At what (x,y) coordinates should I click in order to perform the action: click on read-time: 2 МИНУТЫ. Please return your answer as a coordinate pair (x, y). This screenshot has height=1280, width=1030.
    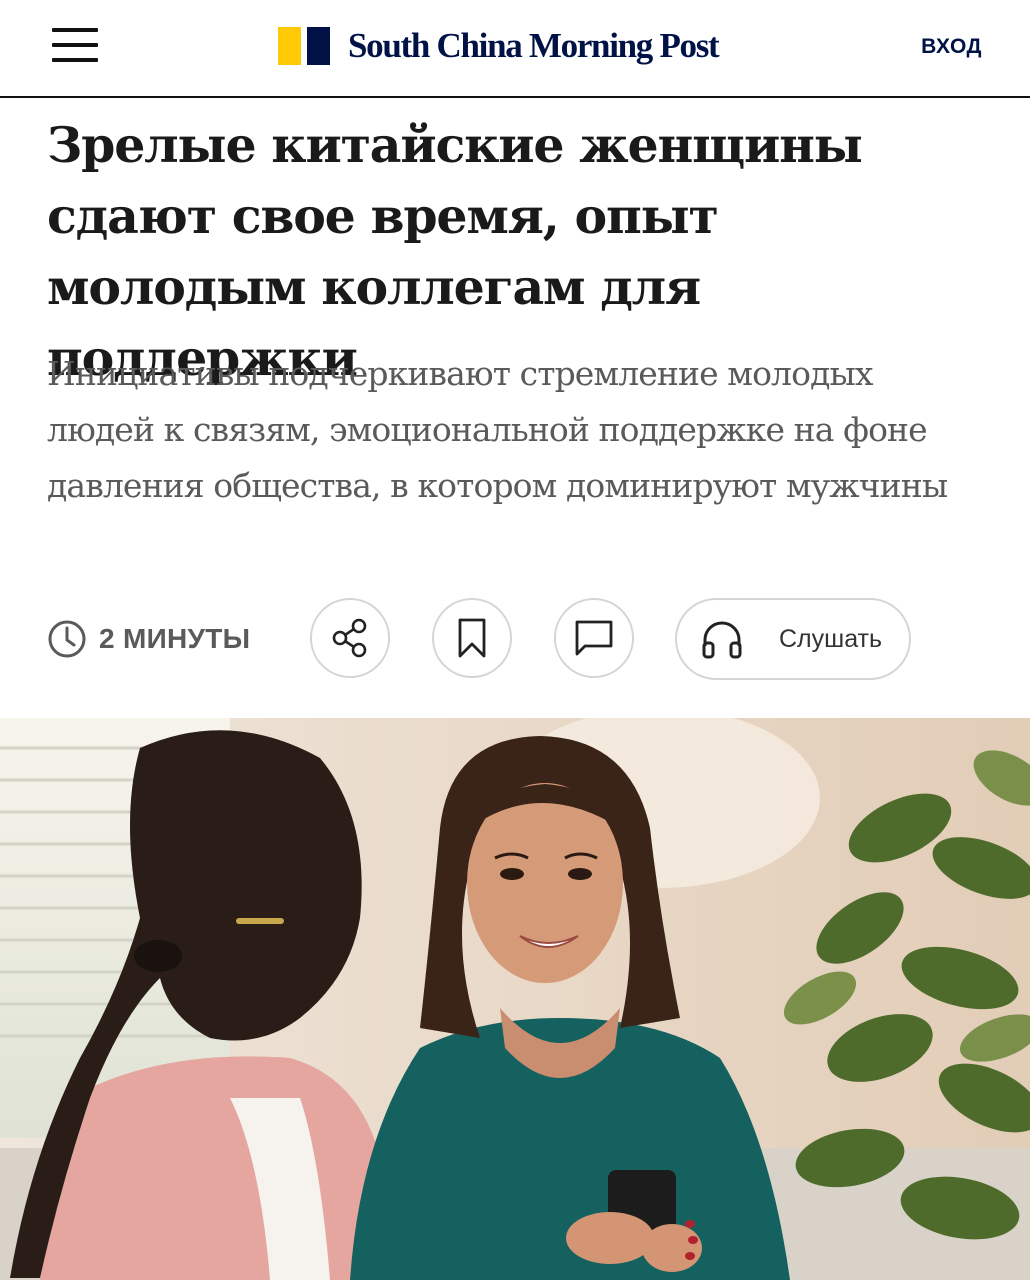
    Looking at the image, I should click on (148, 639).